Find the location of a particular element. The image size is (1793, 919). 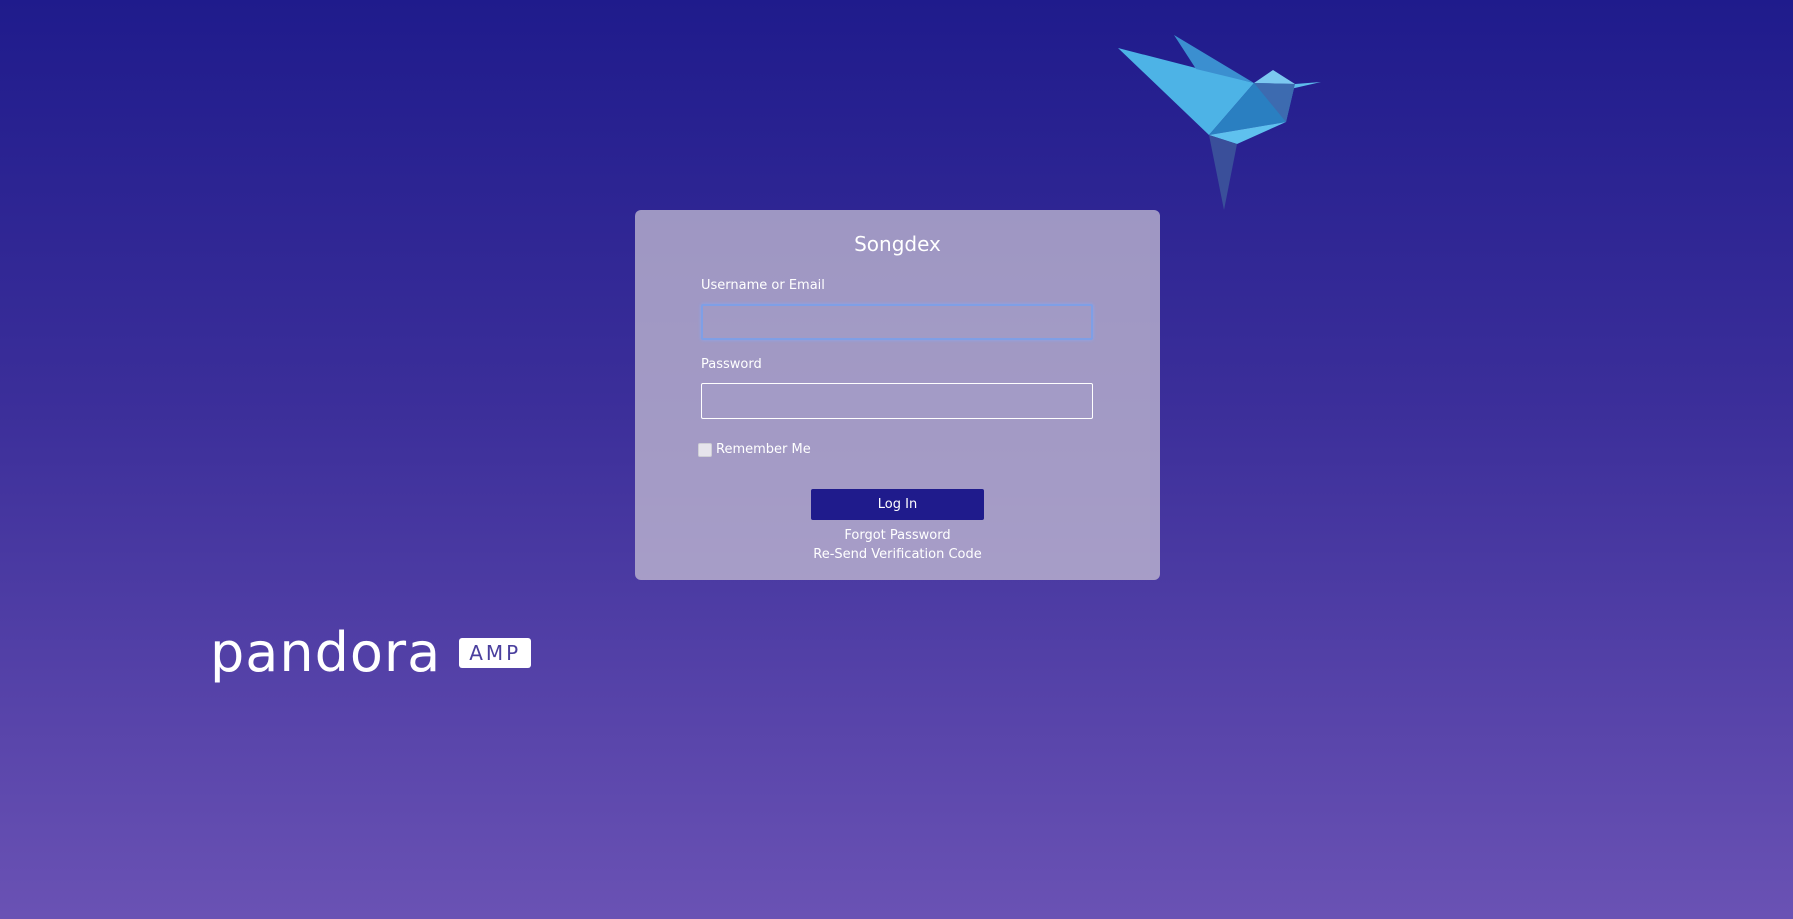

remember-me: Remember Me is located at coordinates (754, 449).